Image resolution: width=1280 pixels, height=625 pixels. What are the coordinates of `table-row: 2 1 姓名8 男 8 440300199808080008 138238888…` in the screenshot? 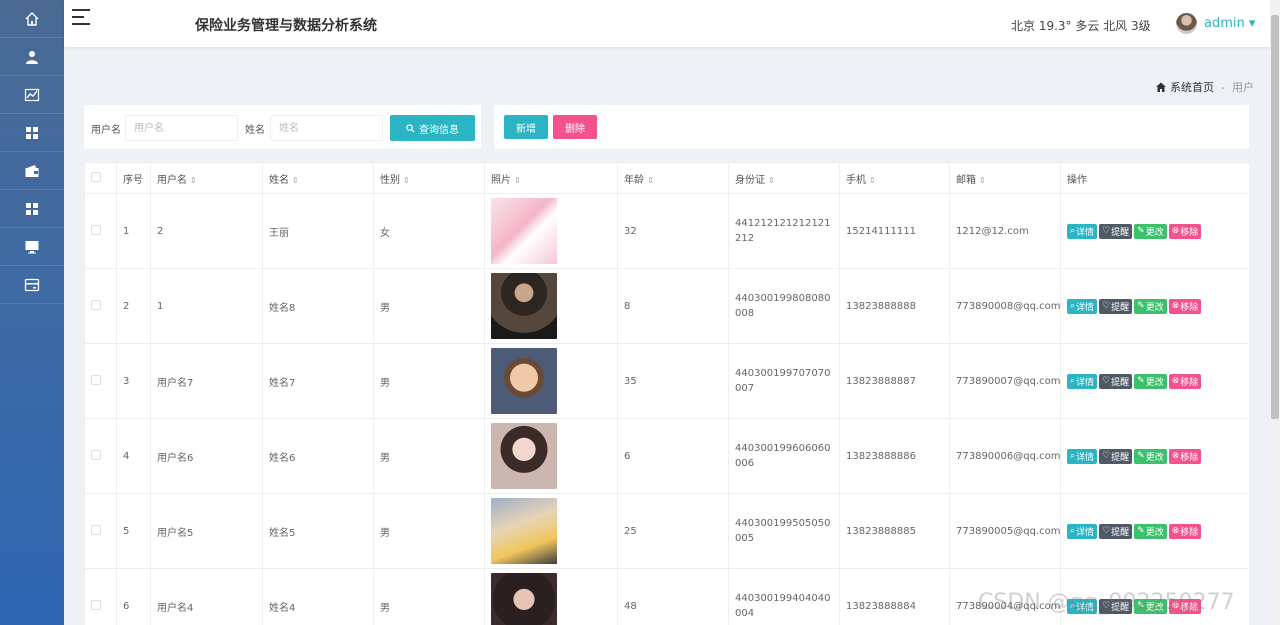 It's located at (666, 306).